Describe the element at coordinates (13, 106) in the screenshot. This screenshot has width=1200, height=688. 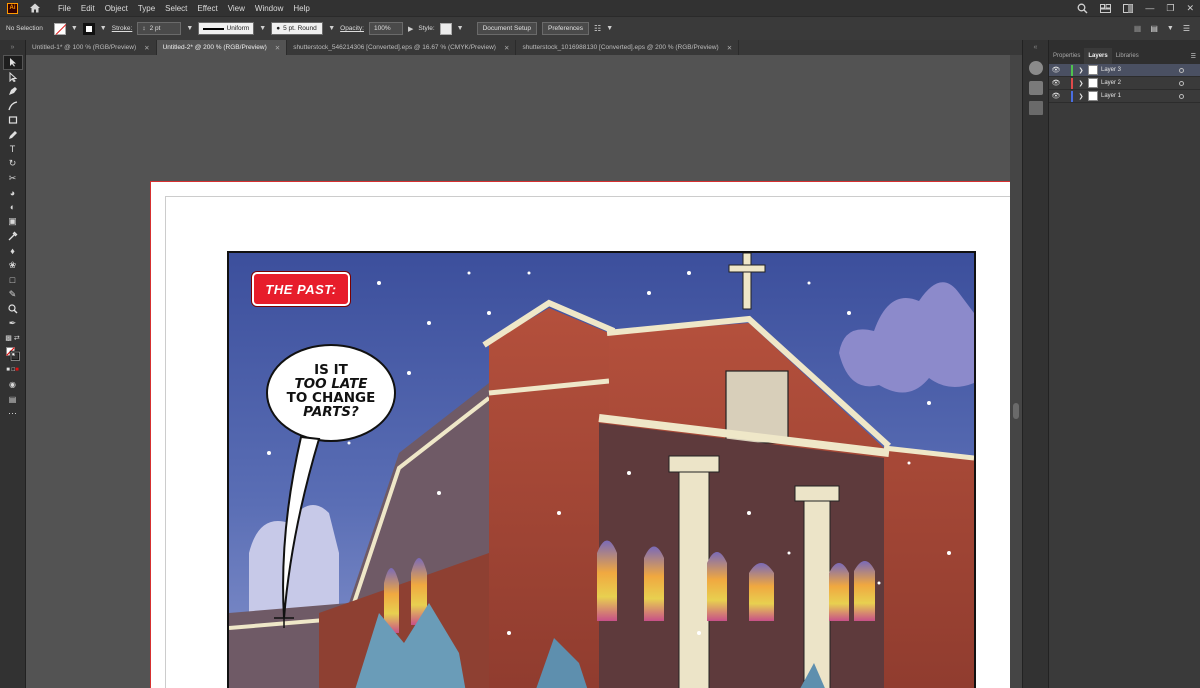
I see `curvature-tool-icon` at that location.